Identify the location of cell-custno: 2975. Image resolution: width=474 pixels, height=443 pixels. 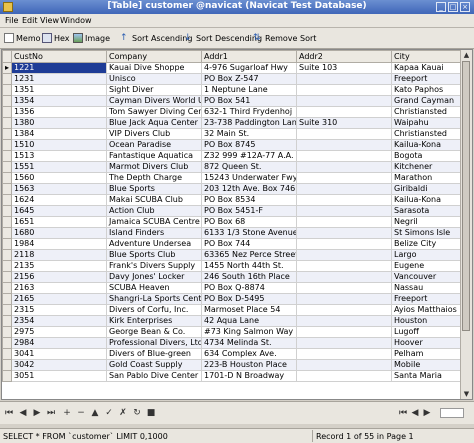
(59, 332).